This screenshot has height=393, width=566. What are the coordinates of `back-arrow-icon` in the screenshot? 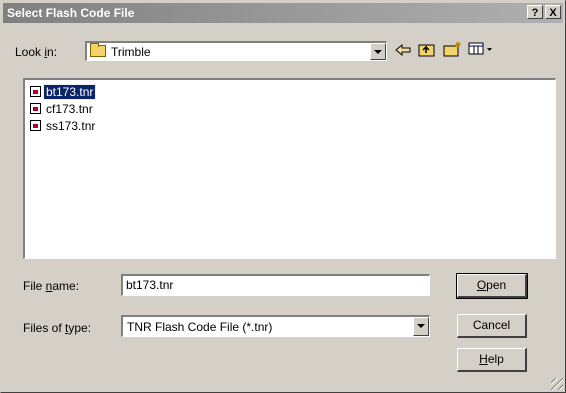 It's located at (403, 51).